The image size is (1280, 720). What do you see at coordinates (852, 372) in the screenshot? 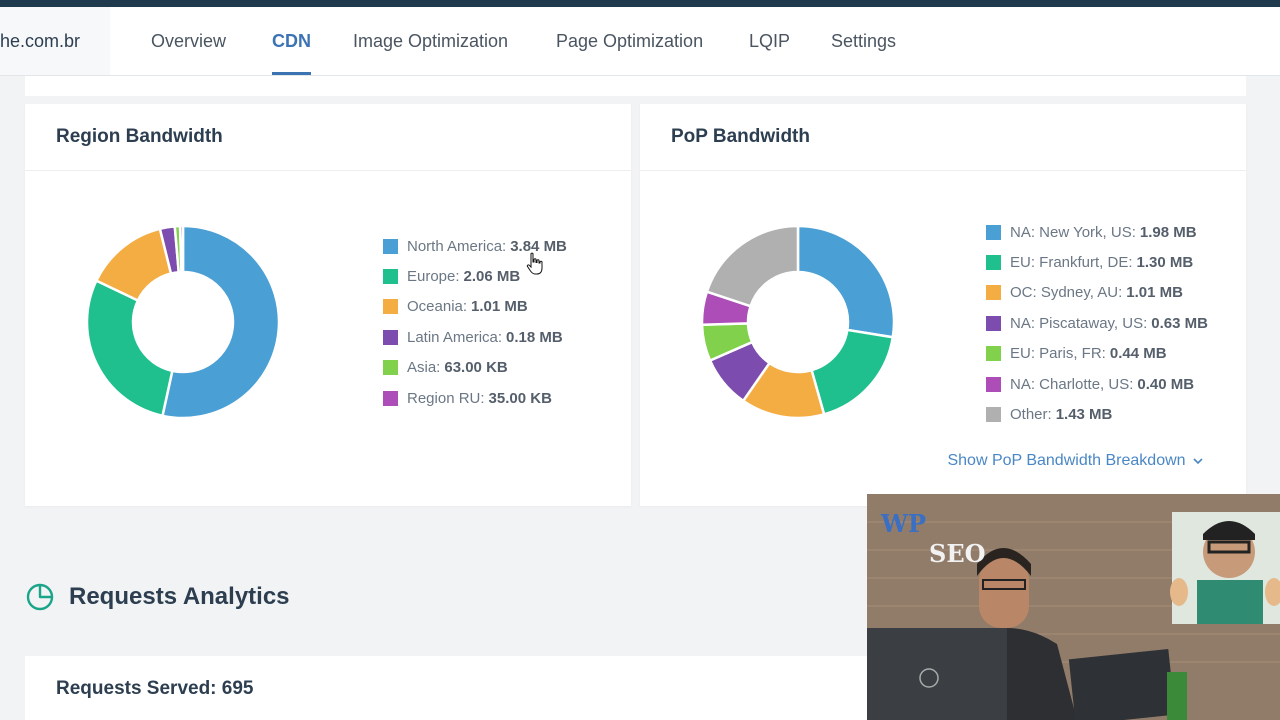
I see `pop-slice-eu-frankfurt-de` at bounding box center [852, 372].